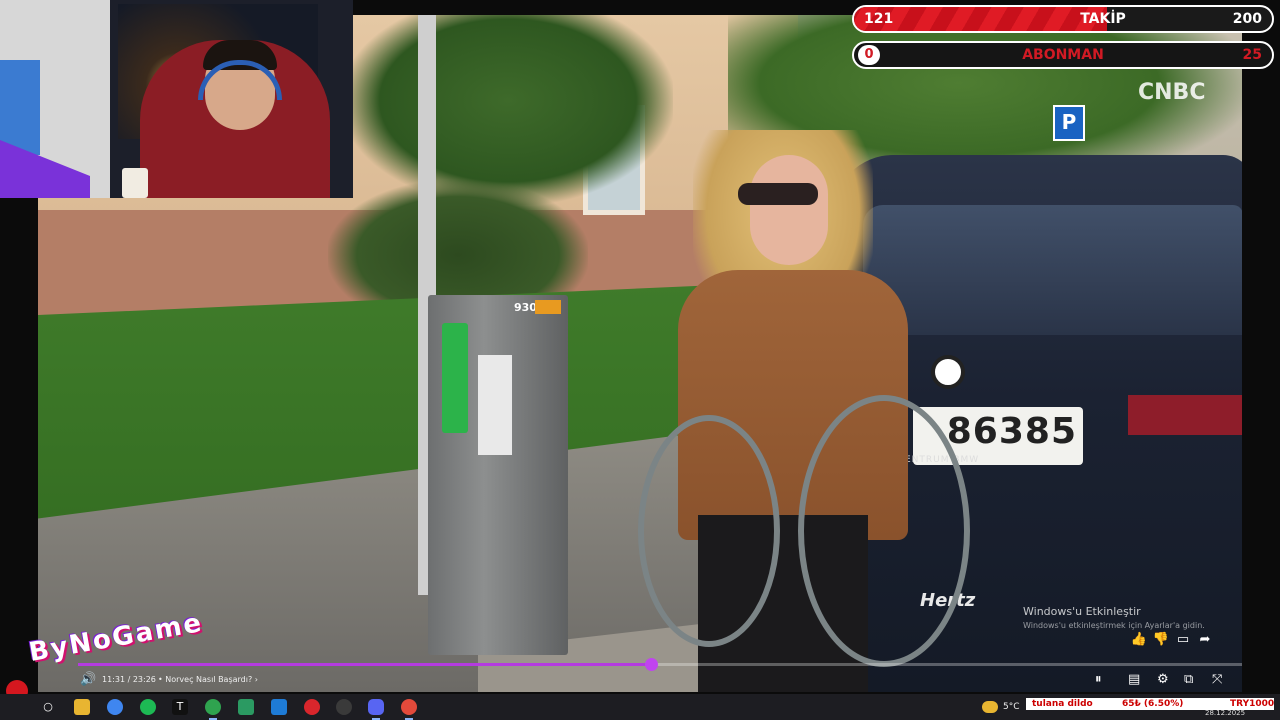 Image resolution: width=1280 pixels, height=720 pixels. I want to click on windows-activation-title: Windows'u Etkinleştir, so click(1082, 611).